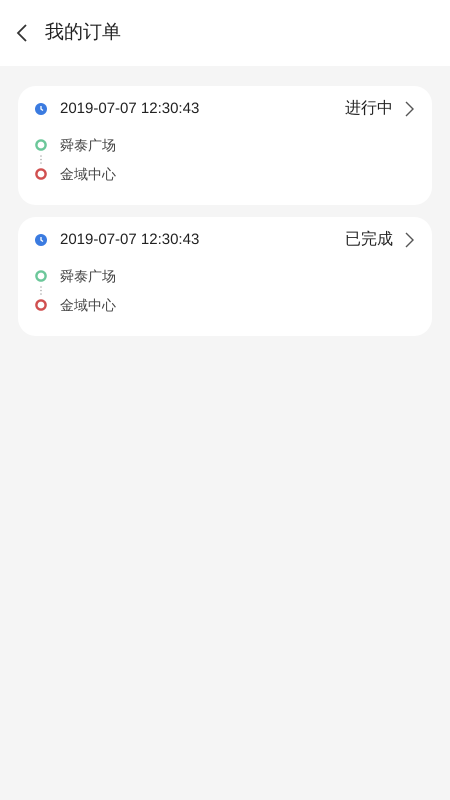 This screenshot has height=800, width=450. Describe the element at coordinates (369, 108) in the screenshot. I see `order-status: 进行中` at that location.